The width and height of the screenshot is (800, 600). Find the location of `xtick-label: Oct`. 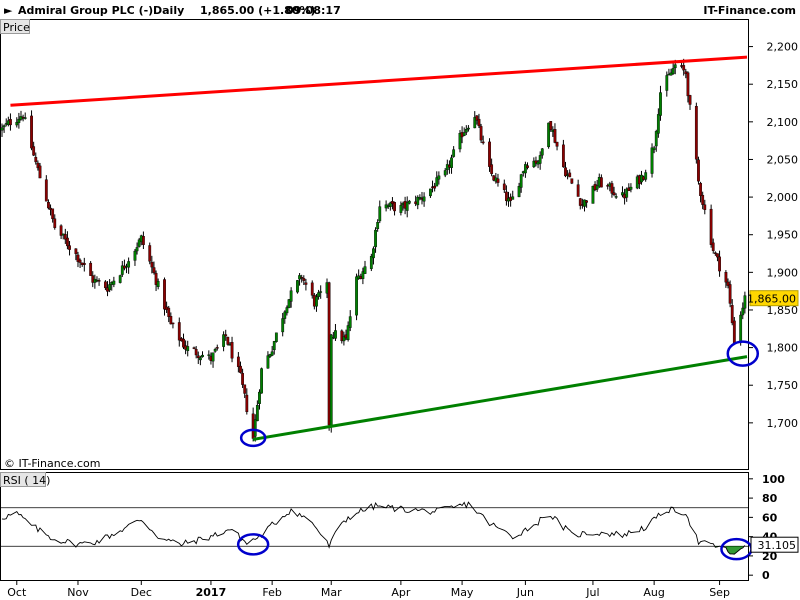

xtick-label: Oct is located at coordinates (17, 592).